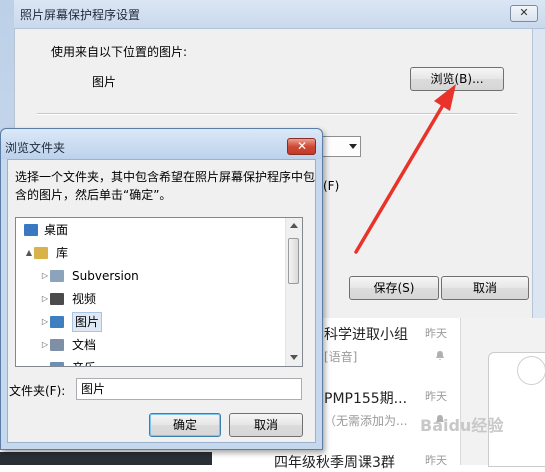  What do you see at coordinates (353, 146) in the screenshot?
I see `chevron-down-icon` at bounding box center [353, 146].